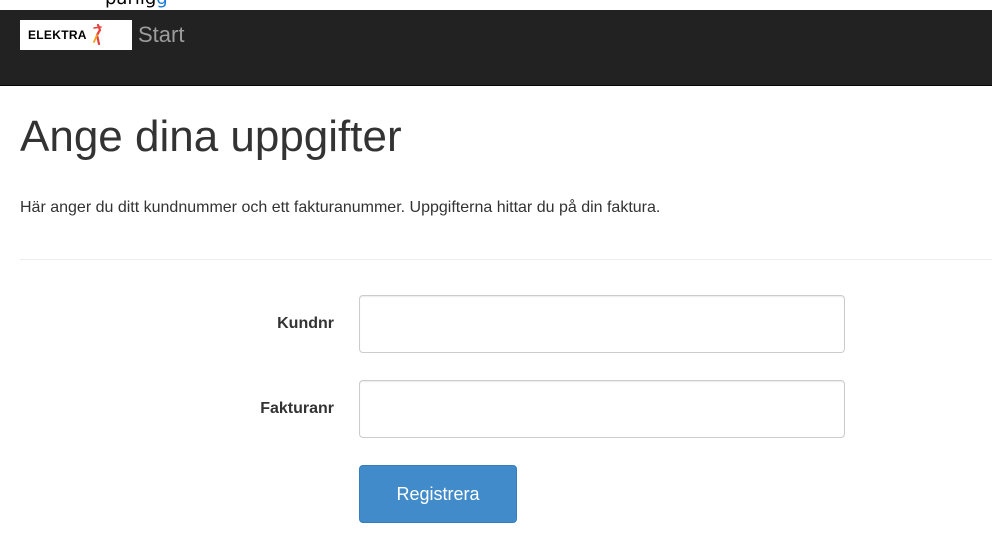 The image size is (992, 550). I want to click on page-title: Ange dina uppgifter, so click(211, 136).